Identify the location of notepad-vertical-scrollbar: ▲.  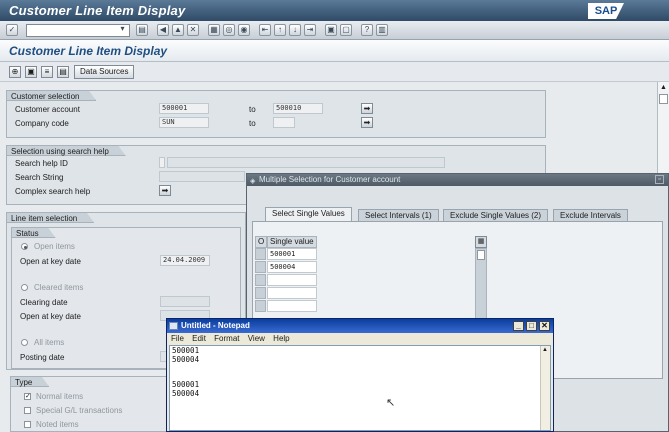
(545, 388).